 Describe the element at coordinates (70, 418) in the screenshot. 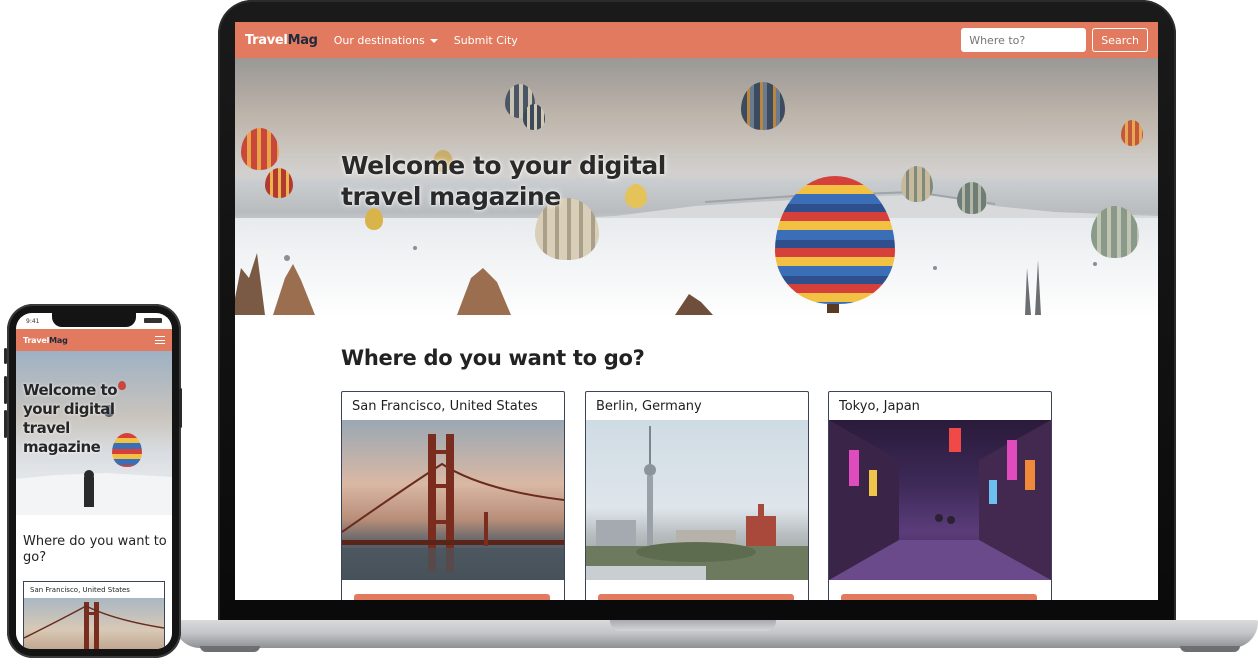

I see `phone-hero-title: Welcome to your digital travel magazine` at that location.